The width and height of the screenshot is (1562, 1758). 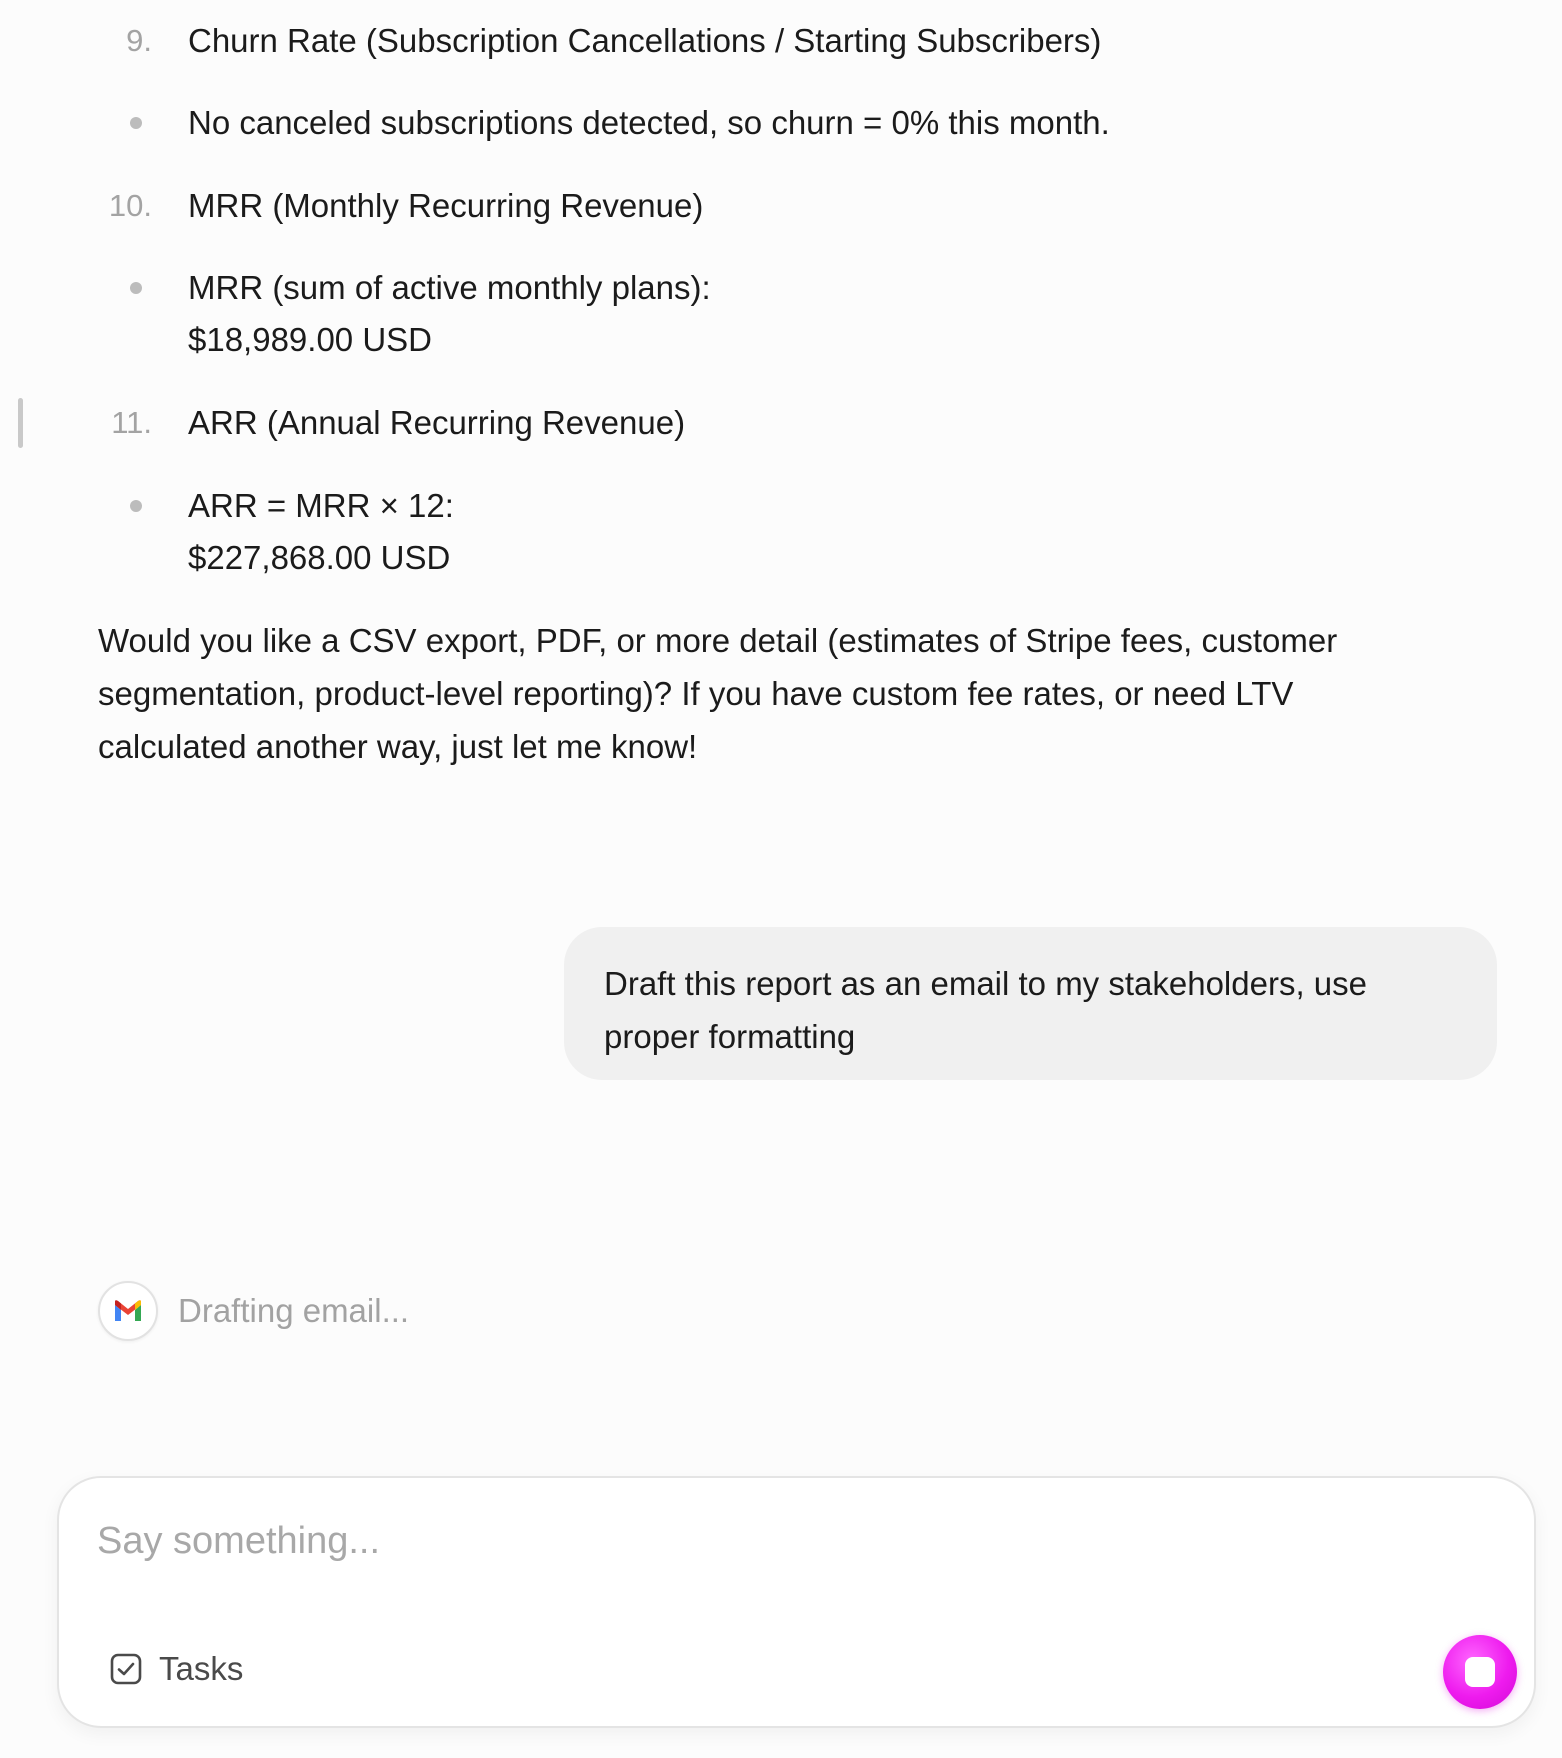 I want to click on message-input, so click(x=697, y=1541).